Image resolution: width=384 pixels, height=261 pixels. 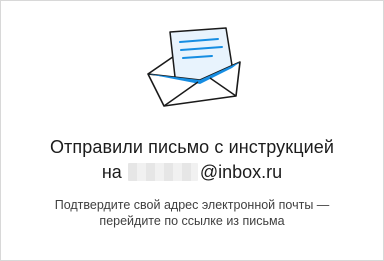 What do you see at coordinates (111, 172) in the screenshot?
I see `email-prefix: на` at bounding box center [111, 172].